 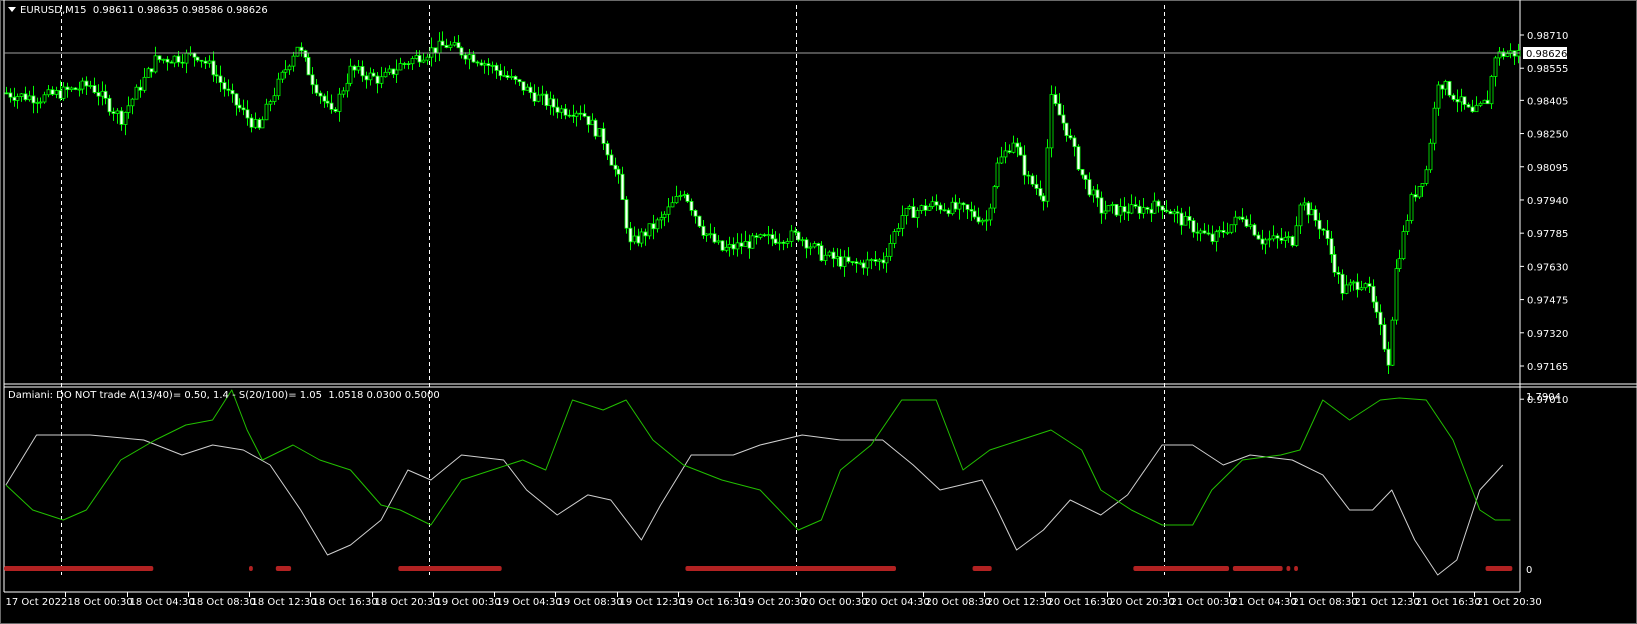 What do you see at coordinates (1547, 267) in the screenshot?
I see `price-tick-label: 0.97630` at bounding box center [1547, 267].